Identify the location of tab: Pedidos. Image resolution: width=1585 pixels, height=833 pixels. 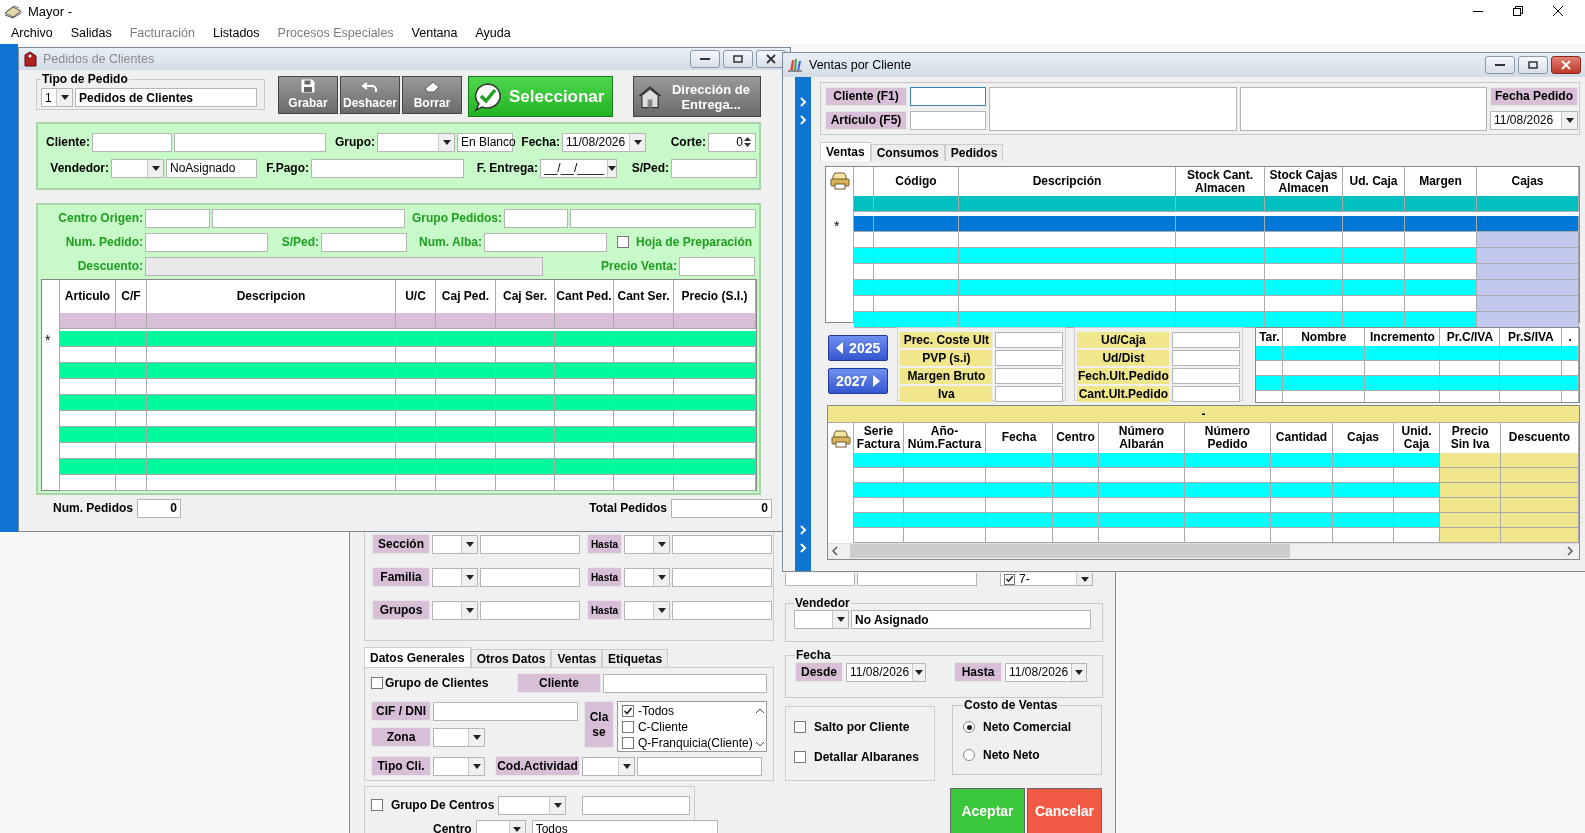
(974, 152).